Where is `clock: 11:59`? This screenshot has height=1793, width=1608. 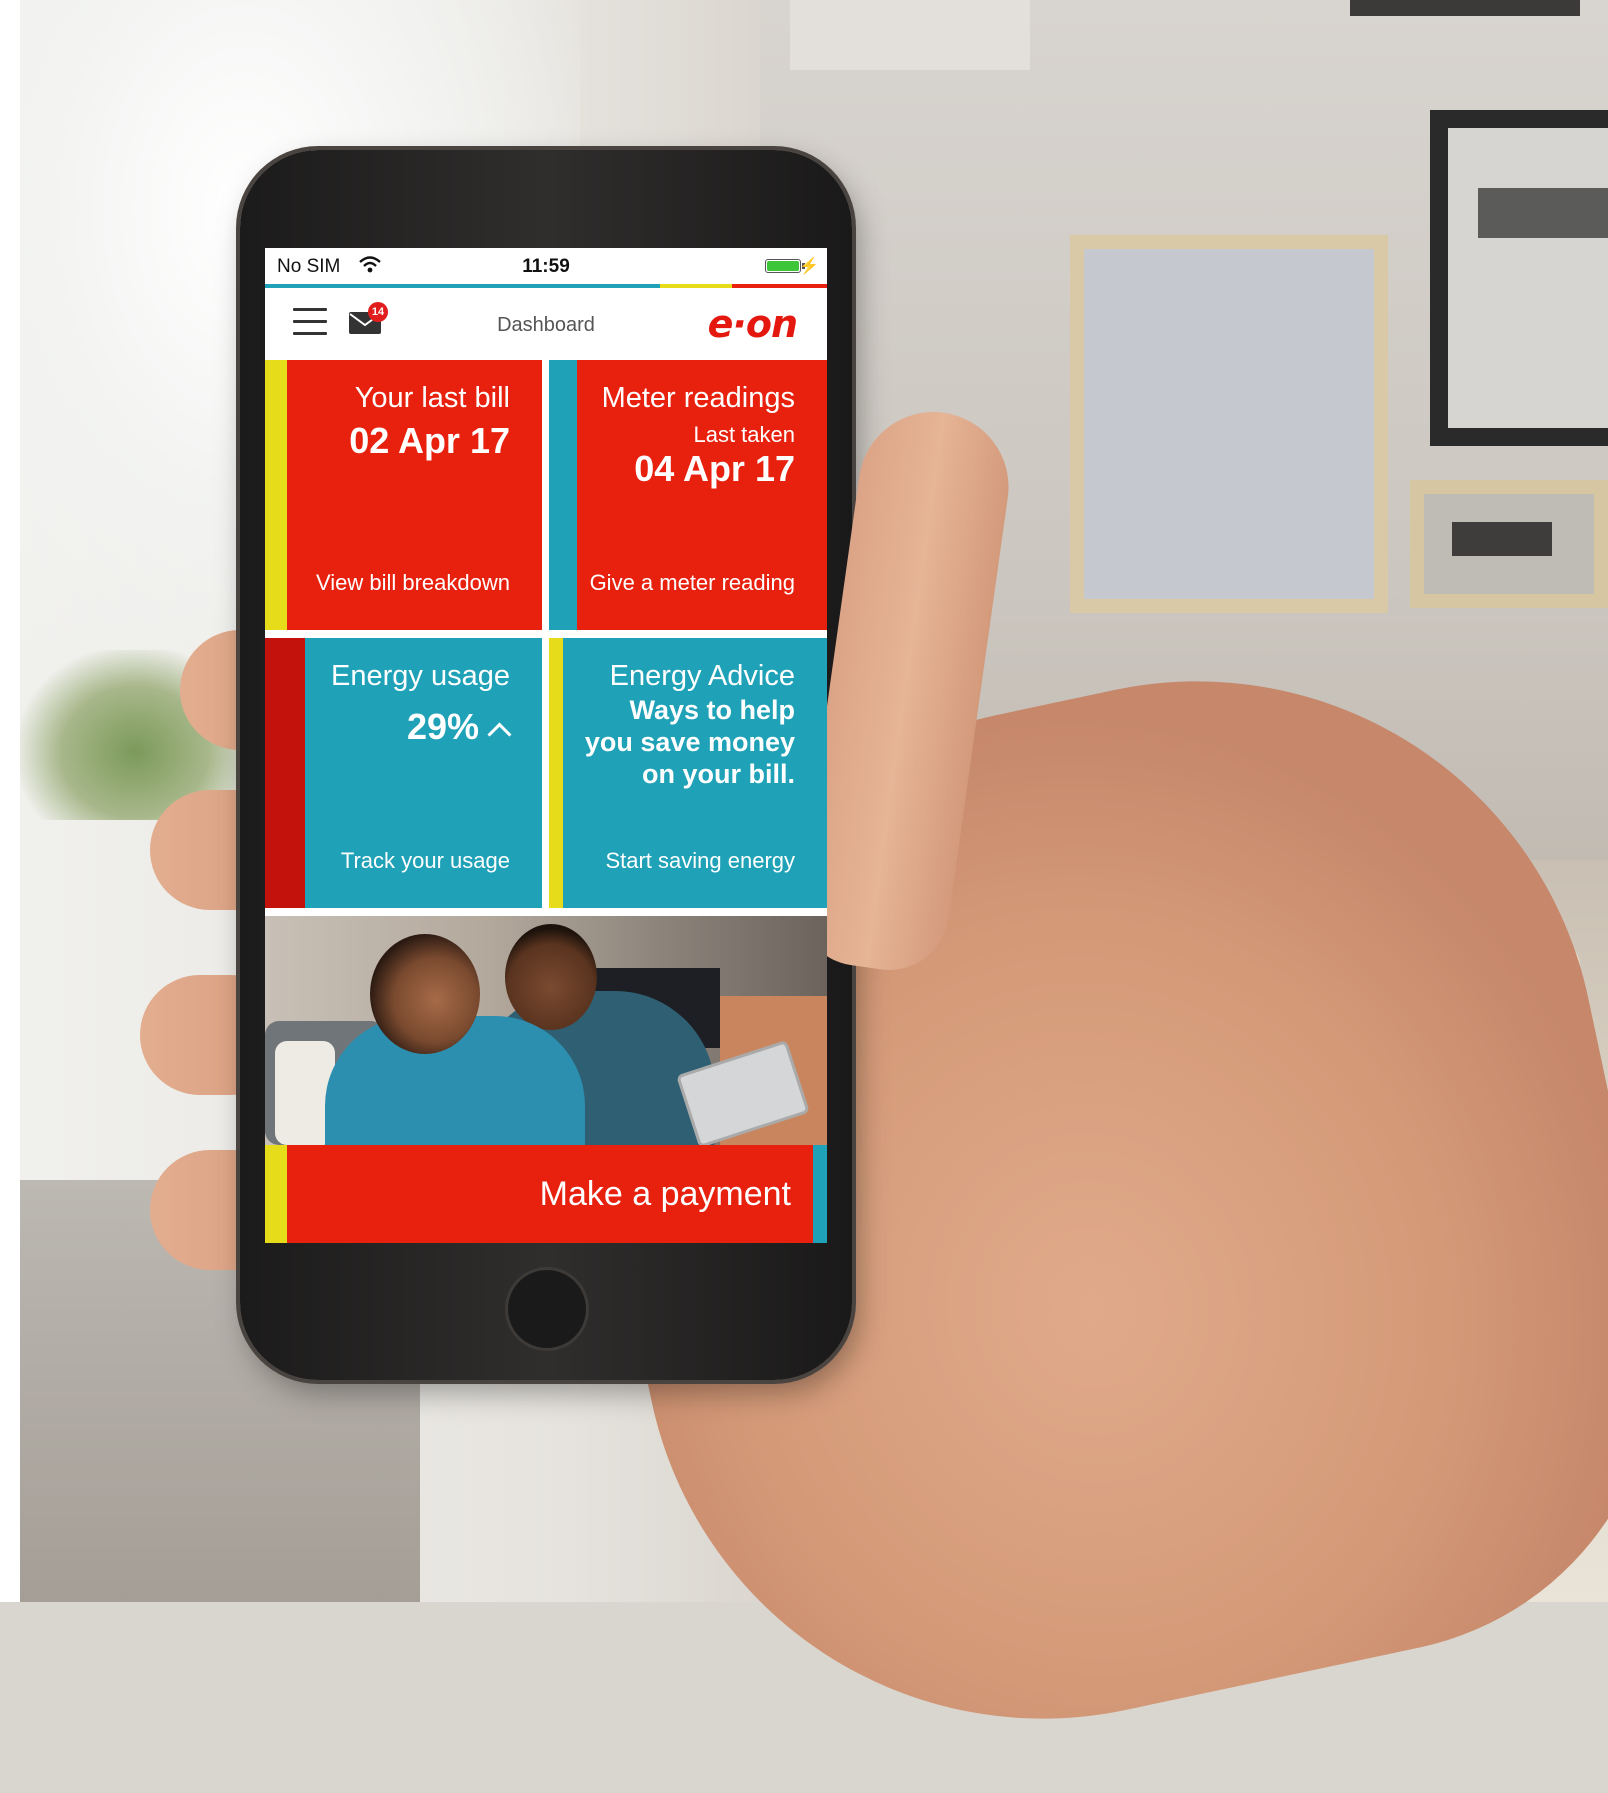
clock: 11:59 is located at coordinates (546, 266).